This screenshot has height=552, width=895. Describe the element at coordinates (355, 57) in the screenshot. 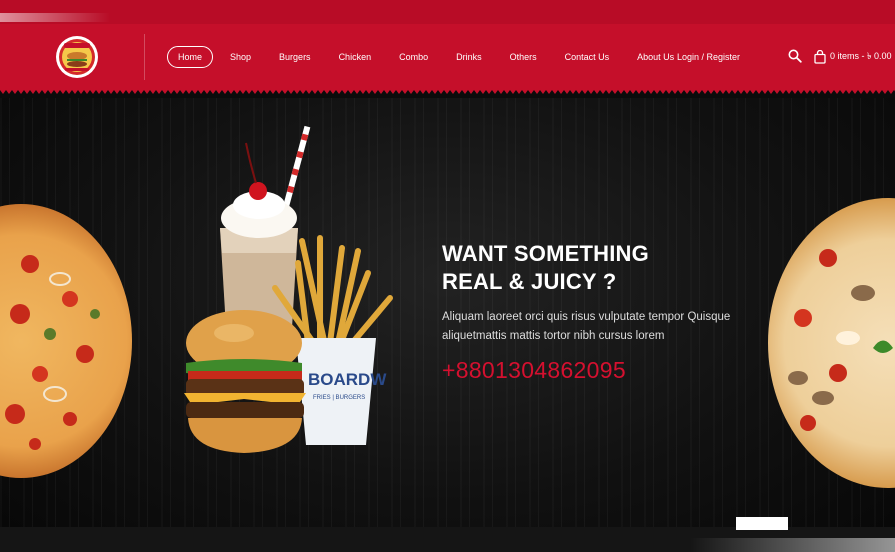

I see `nav-item-chicken: Chicken` at that location.